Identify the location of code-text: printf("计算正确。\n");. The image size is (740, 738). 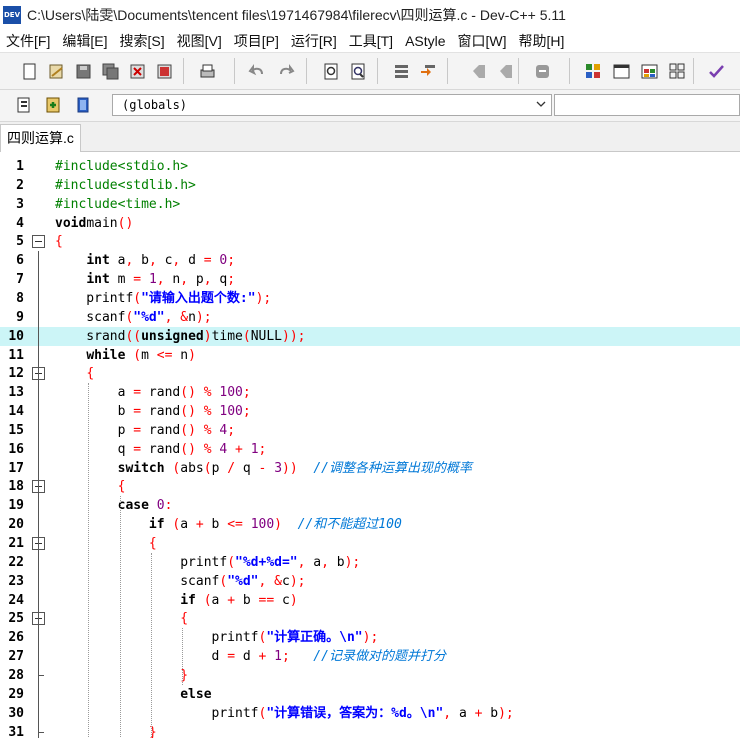
(217, 637).